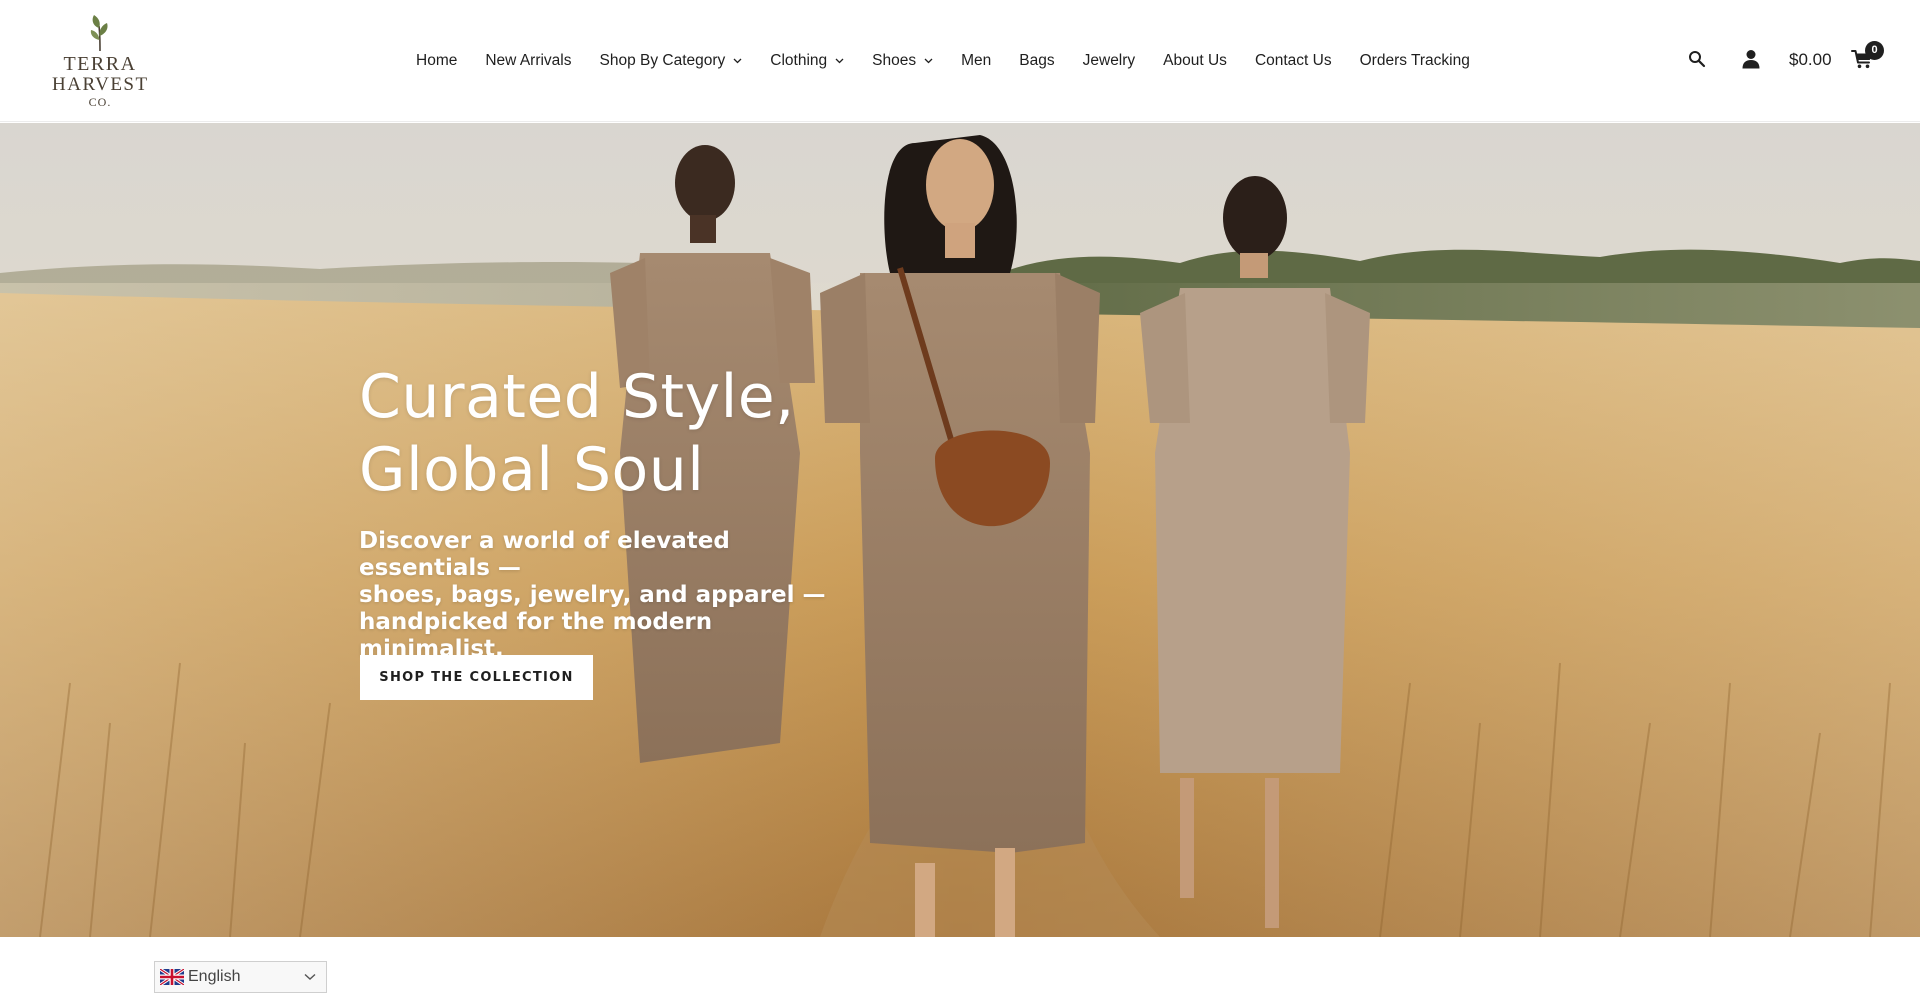  I want to click on hero-title: Curated Style, Global Soul, so click(639, 434).